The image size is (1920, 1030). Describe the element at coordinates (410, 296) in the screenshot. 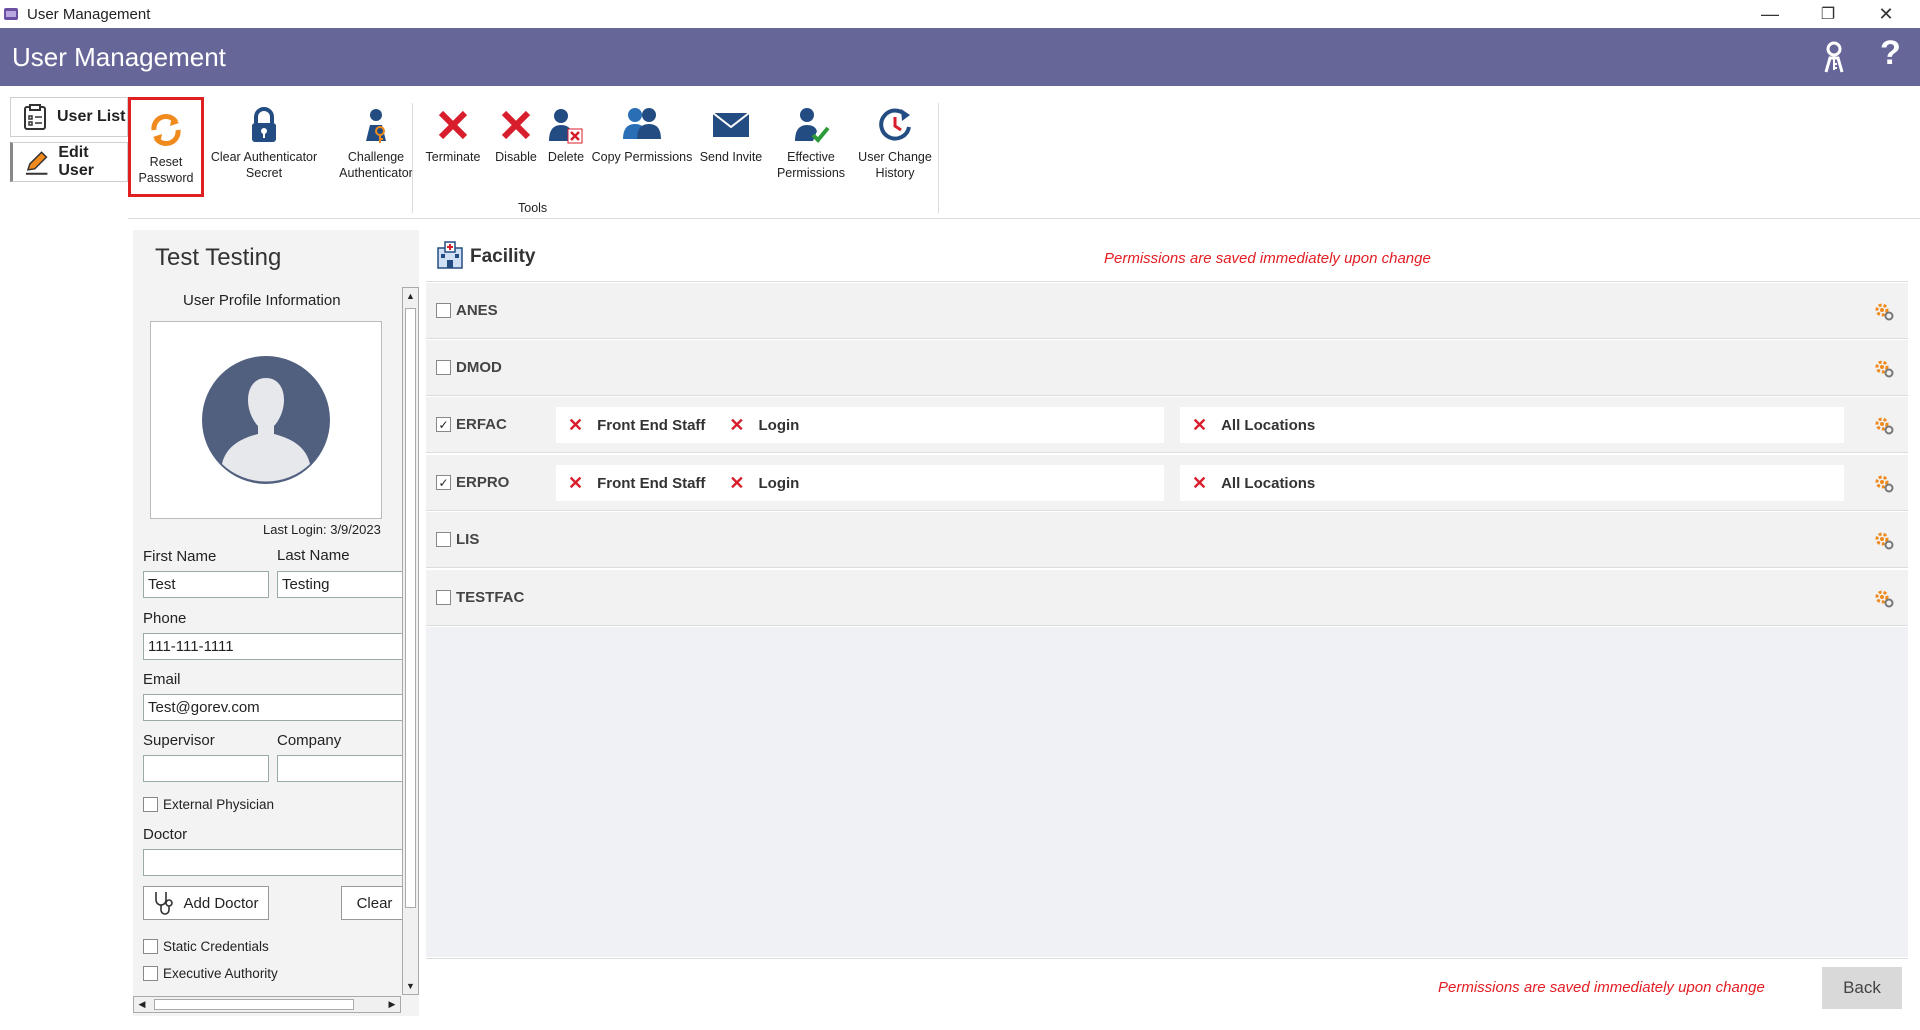

I see `scroll-up-arrow-icon: ▲` at that location.